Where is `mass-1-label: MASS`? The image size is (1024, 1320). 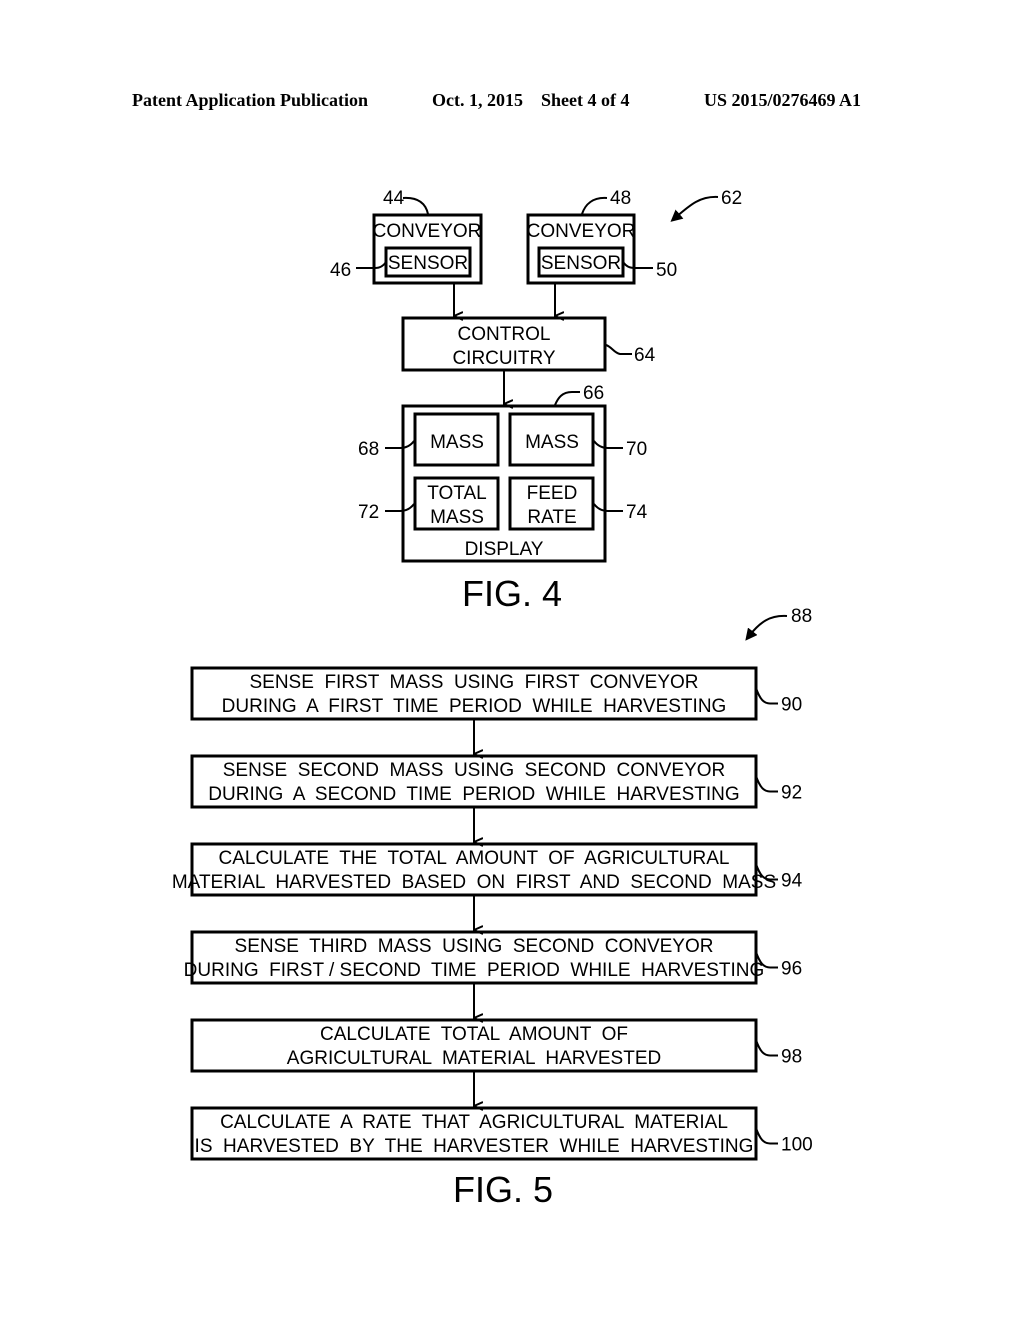 mass-1-label: MASS is located at coordinates (457, 442).